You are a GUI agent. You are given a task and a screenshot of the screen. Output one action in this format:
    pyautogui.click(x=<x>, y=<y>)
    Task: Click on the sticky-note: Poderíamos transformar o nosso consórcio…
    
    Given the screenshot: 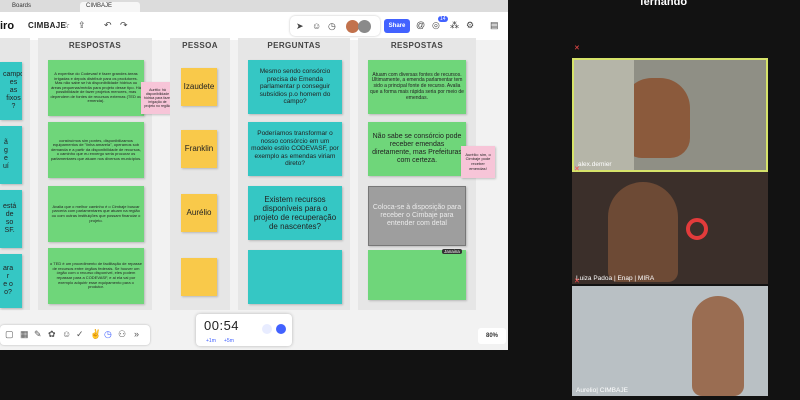 What is the action you would take?
    pyautogui.click(x=295, y=149)
    